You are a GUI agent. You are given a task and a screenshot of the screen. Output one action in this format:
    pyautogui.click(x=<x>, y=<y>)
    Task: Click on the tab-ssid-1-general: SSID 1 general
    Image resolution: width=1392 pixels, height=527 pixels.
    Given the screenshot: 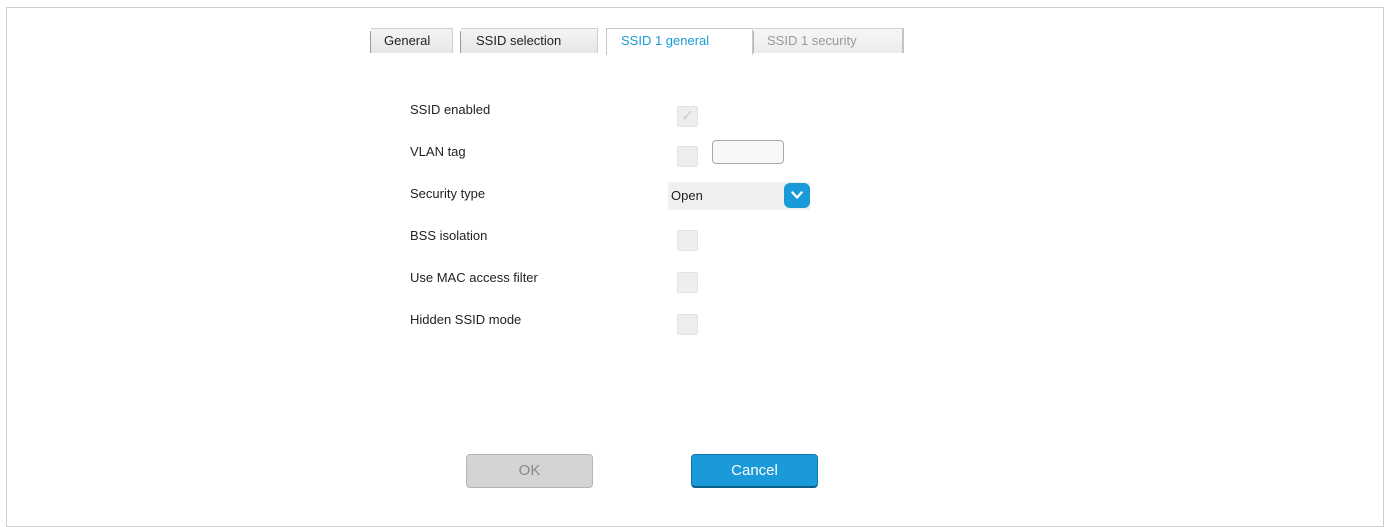 What is the action you would take?
    pyautogui.click(x=679, y=41)
    